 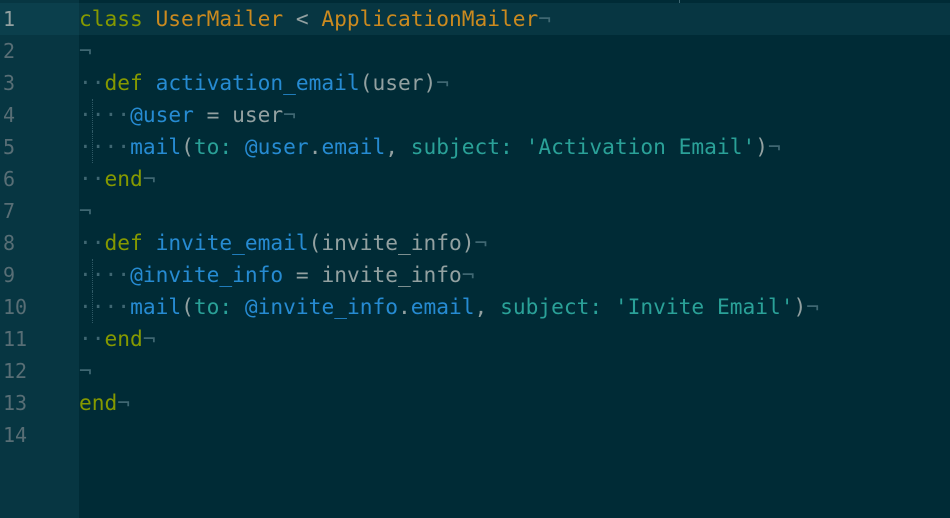 I want to click on method-param: invite_info, so click(x=391, y=242).